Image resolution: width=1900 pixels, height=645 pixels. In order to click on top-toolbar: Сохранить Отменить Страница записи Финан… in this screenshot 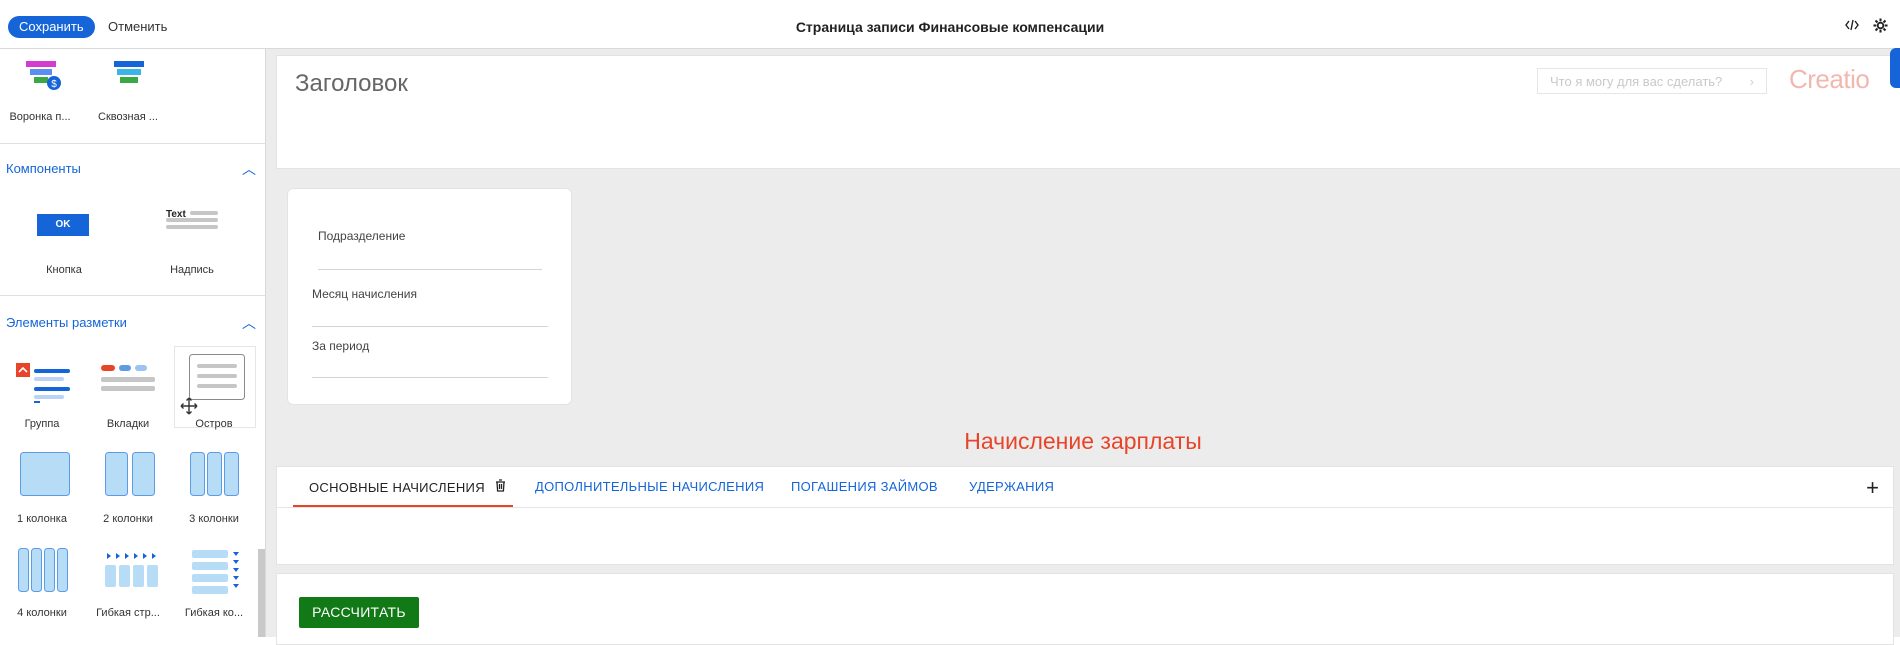, I will do `click(950, 28)`.